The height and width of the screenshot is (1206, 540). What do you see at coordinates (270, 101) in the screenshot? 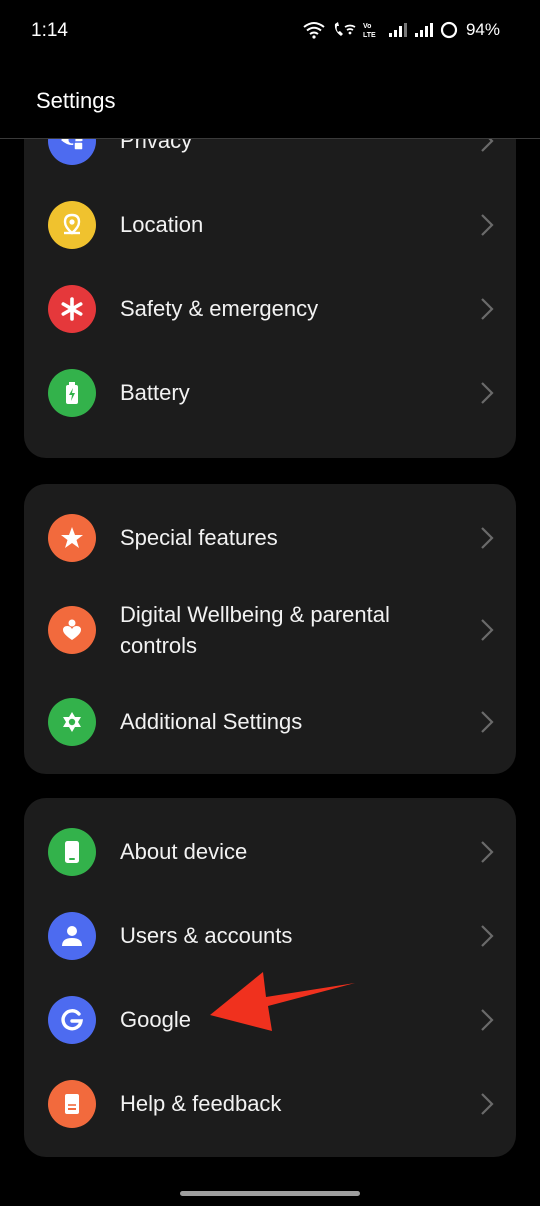
I see `app-header: Settings` at bounding box center [270, 101].